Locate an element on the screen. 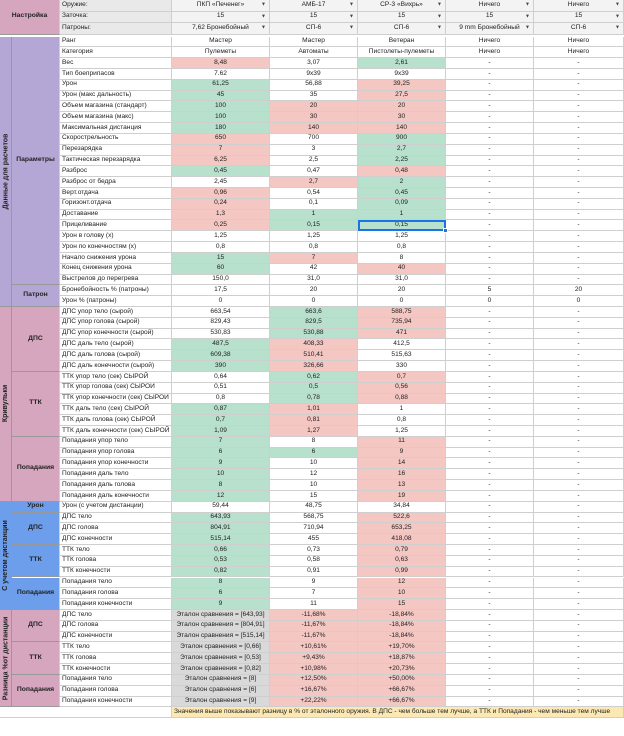 The image size is (624, 736). row-value: 515,14 is located at coordinates (221, 540).